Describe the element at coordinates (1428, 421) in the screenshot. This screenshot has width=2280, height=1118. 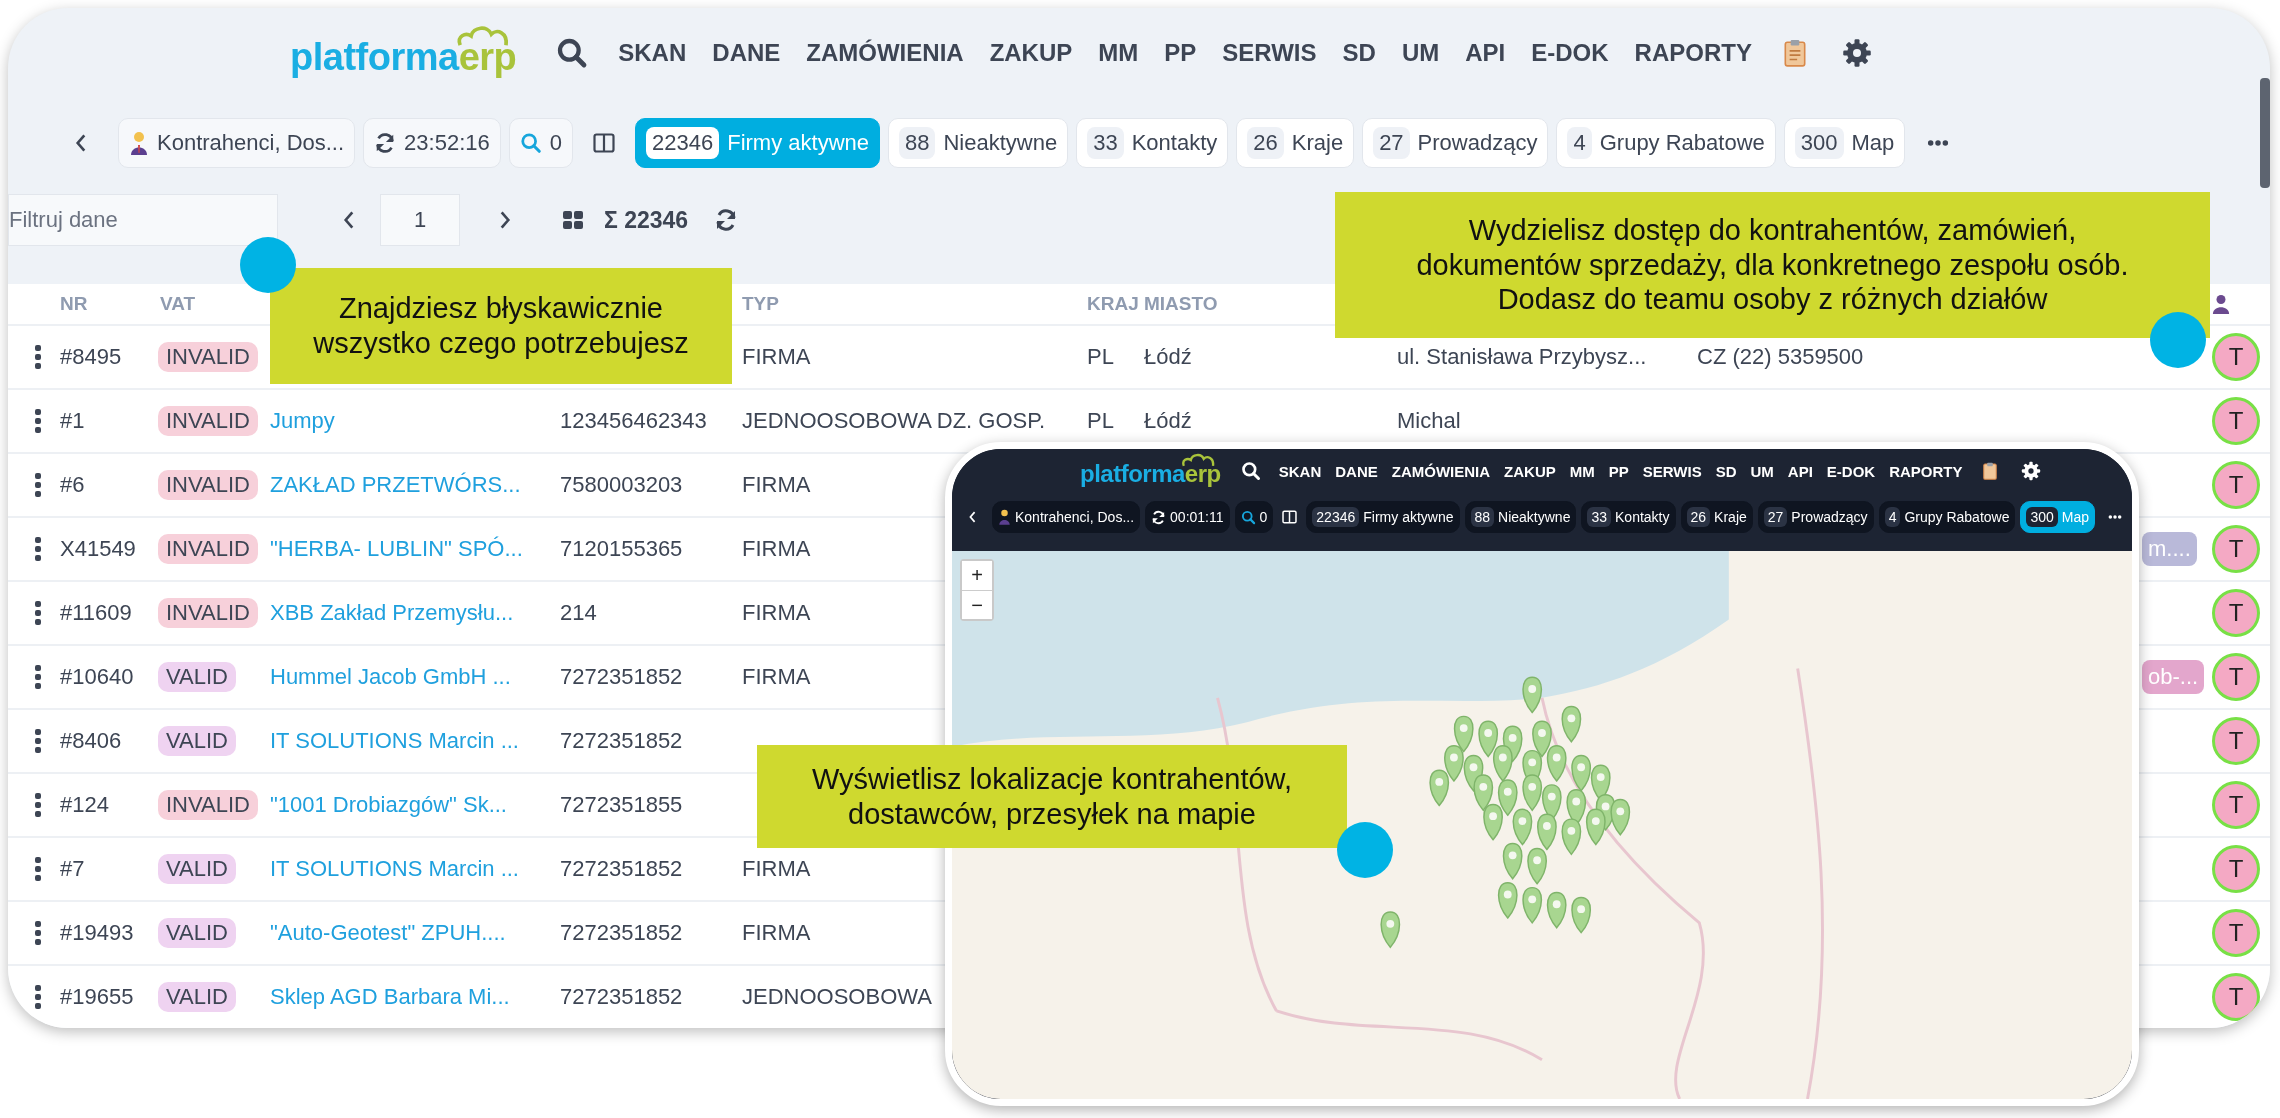
I see `street-cell-text: Michal` at that location.